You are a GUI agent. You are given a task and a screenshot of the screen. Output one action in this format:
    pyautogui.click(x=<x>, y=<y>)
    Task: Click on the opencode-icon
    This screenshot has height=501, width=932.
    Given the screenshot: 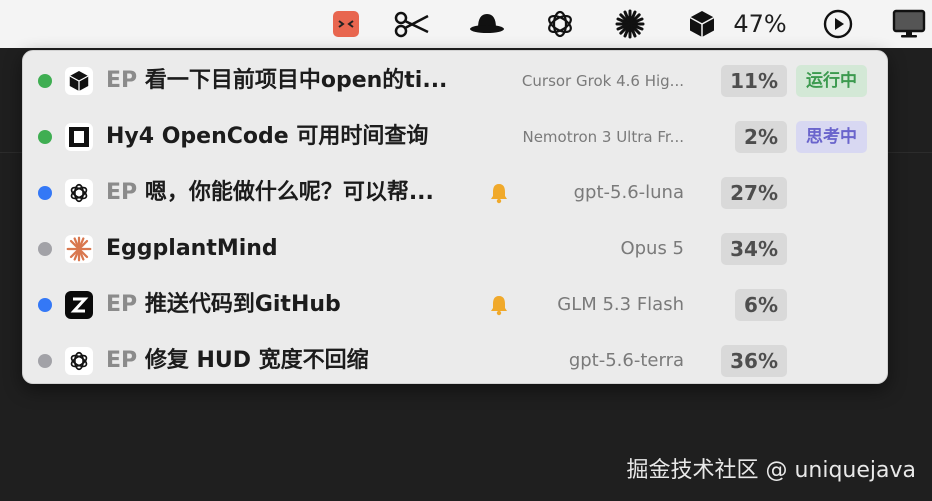 What is the action you would take?
    pyautogui.click(x=79, y=137)
    